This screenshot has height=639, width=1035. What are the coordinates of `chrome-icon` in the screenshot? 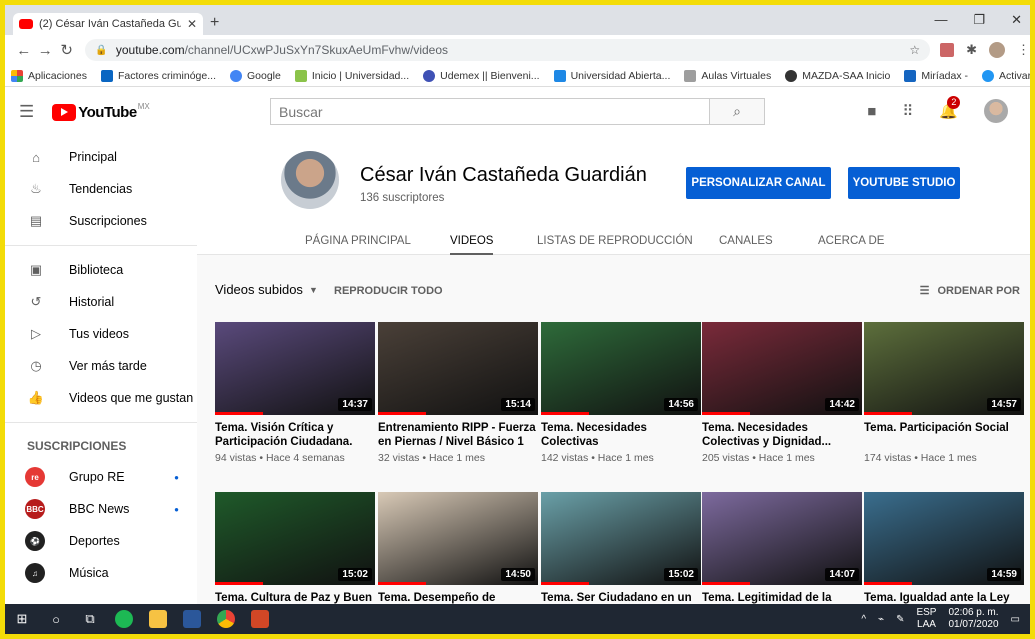 It's located at (226, 619).